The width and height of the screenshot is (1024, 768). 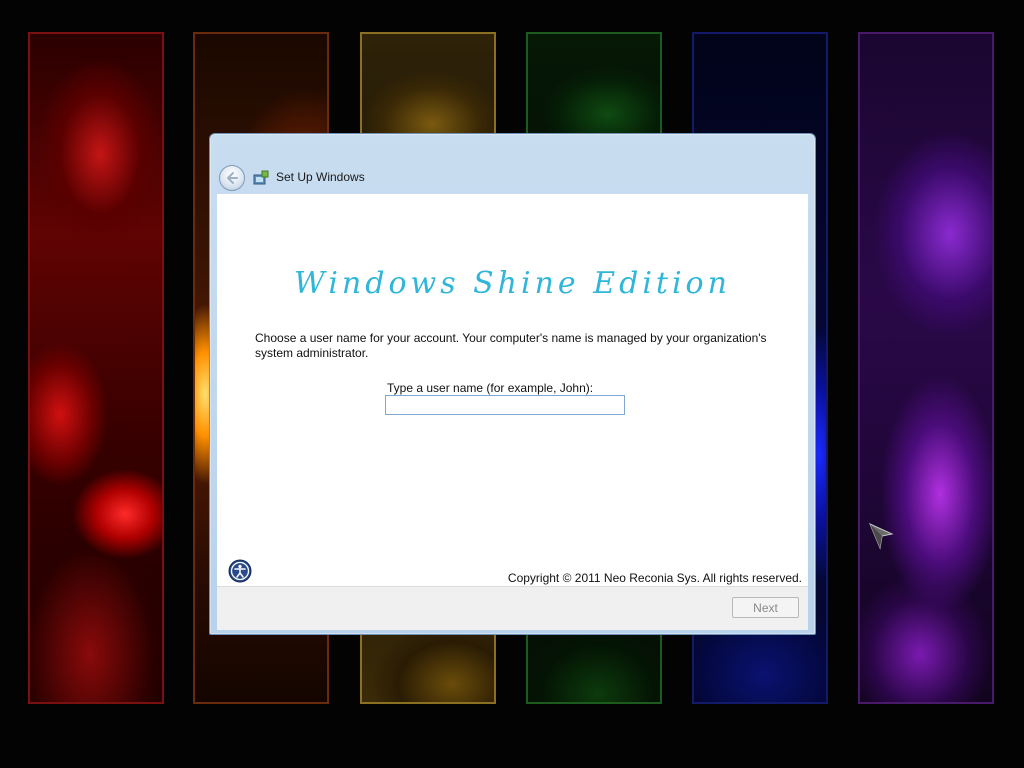 I want to click on username-label: Type a user name (for example, John):, so click(x=490, y=388).